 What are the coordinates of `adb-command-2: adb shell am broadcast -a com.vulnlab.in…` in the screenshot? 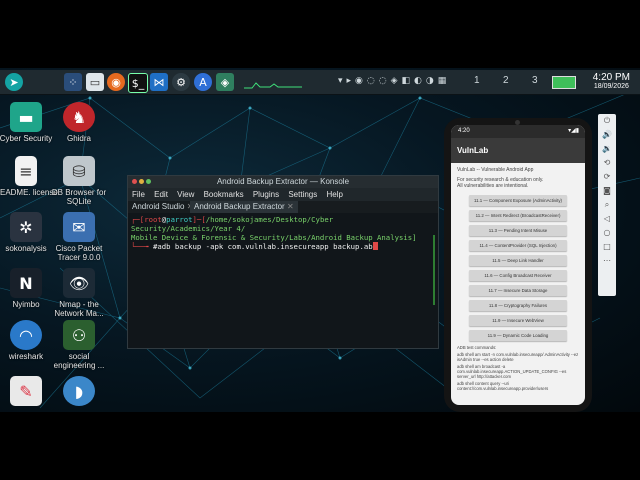 It's located at (512, 371).